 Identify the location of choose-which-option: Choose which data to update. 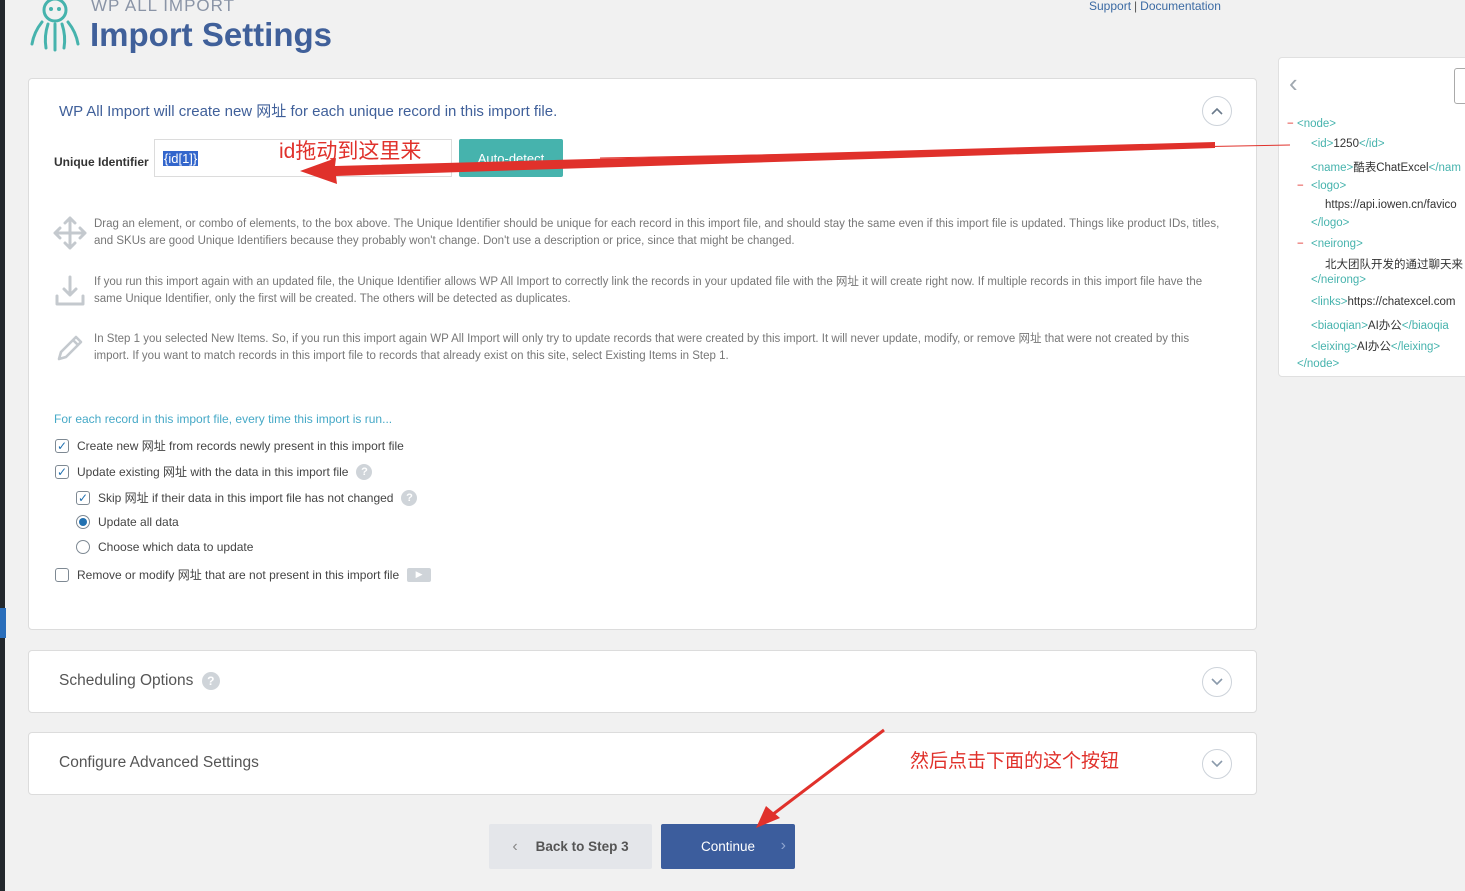
(164, 547).